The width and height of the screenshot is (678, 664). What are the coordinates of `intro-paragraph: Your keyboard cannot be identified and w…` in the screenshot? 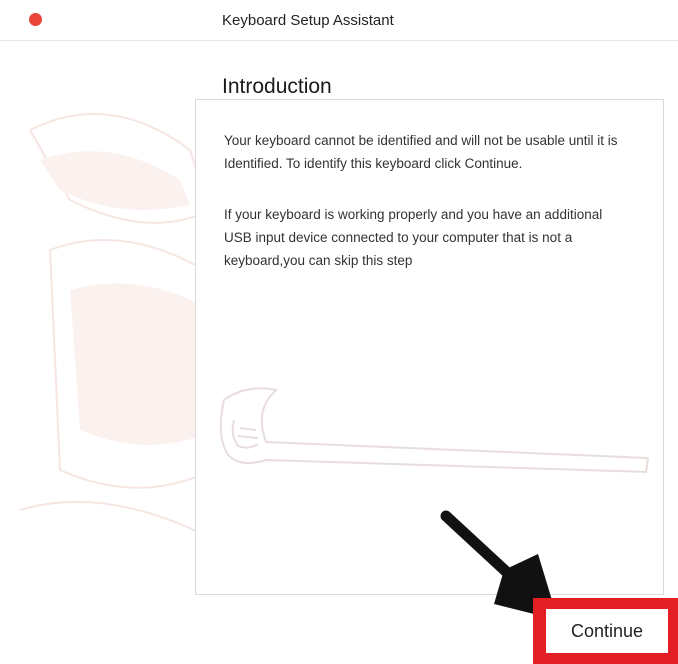 It's located at (421, 152).